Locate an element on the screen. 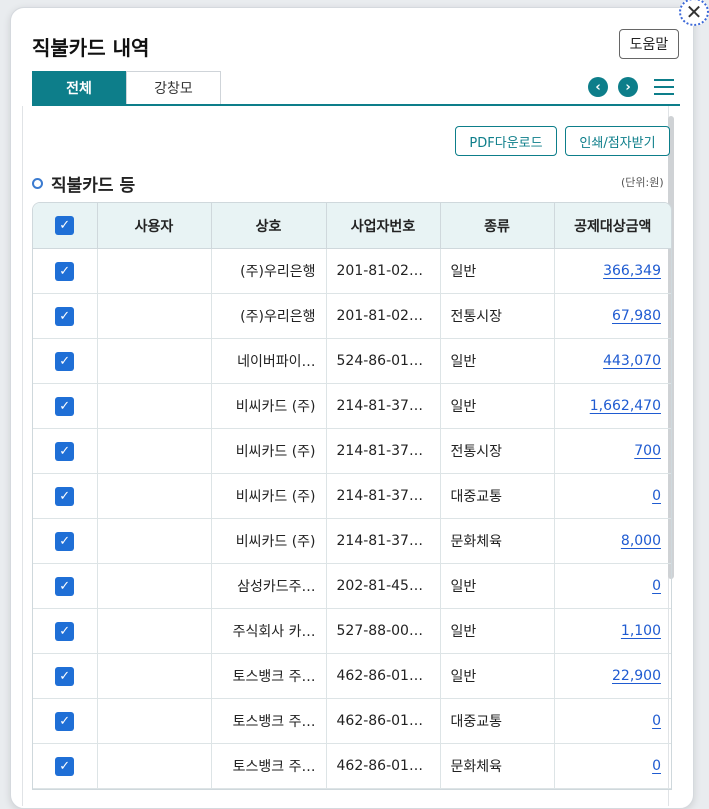 Image resolution: width=709 pixels, height=809 pixels. help-button: 도움말 is located at coordinates (649, 44).